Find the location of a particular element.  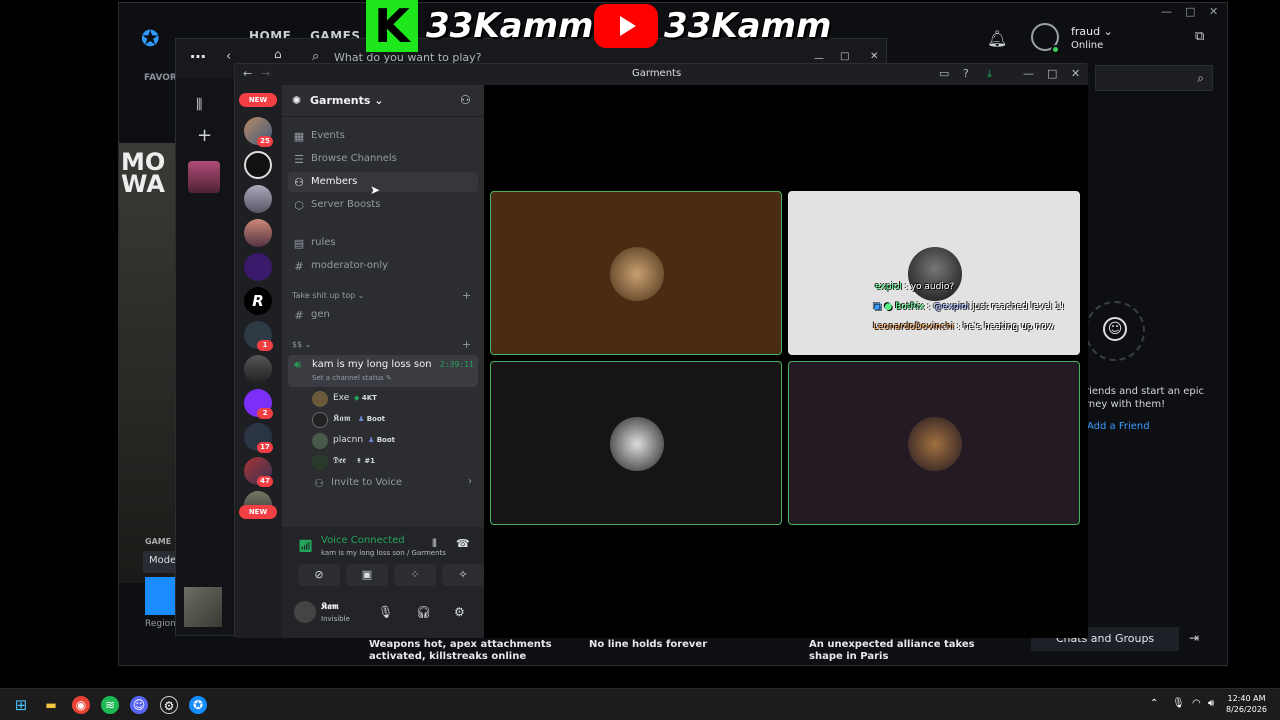

game-thumbnail is located at coordinates (203, 607).